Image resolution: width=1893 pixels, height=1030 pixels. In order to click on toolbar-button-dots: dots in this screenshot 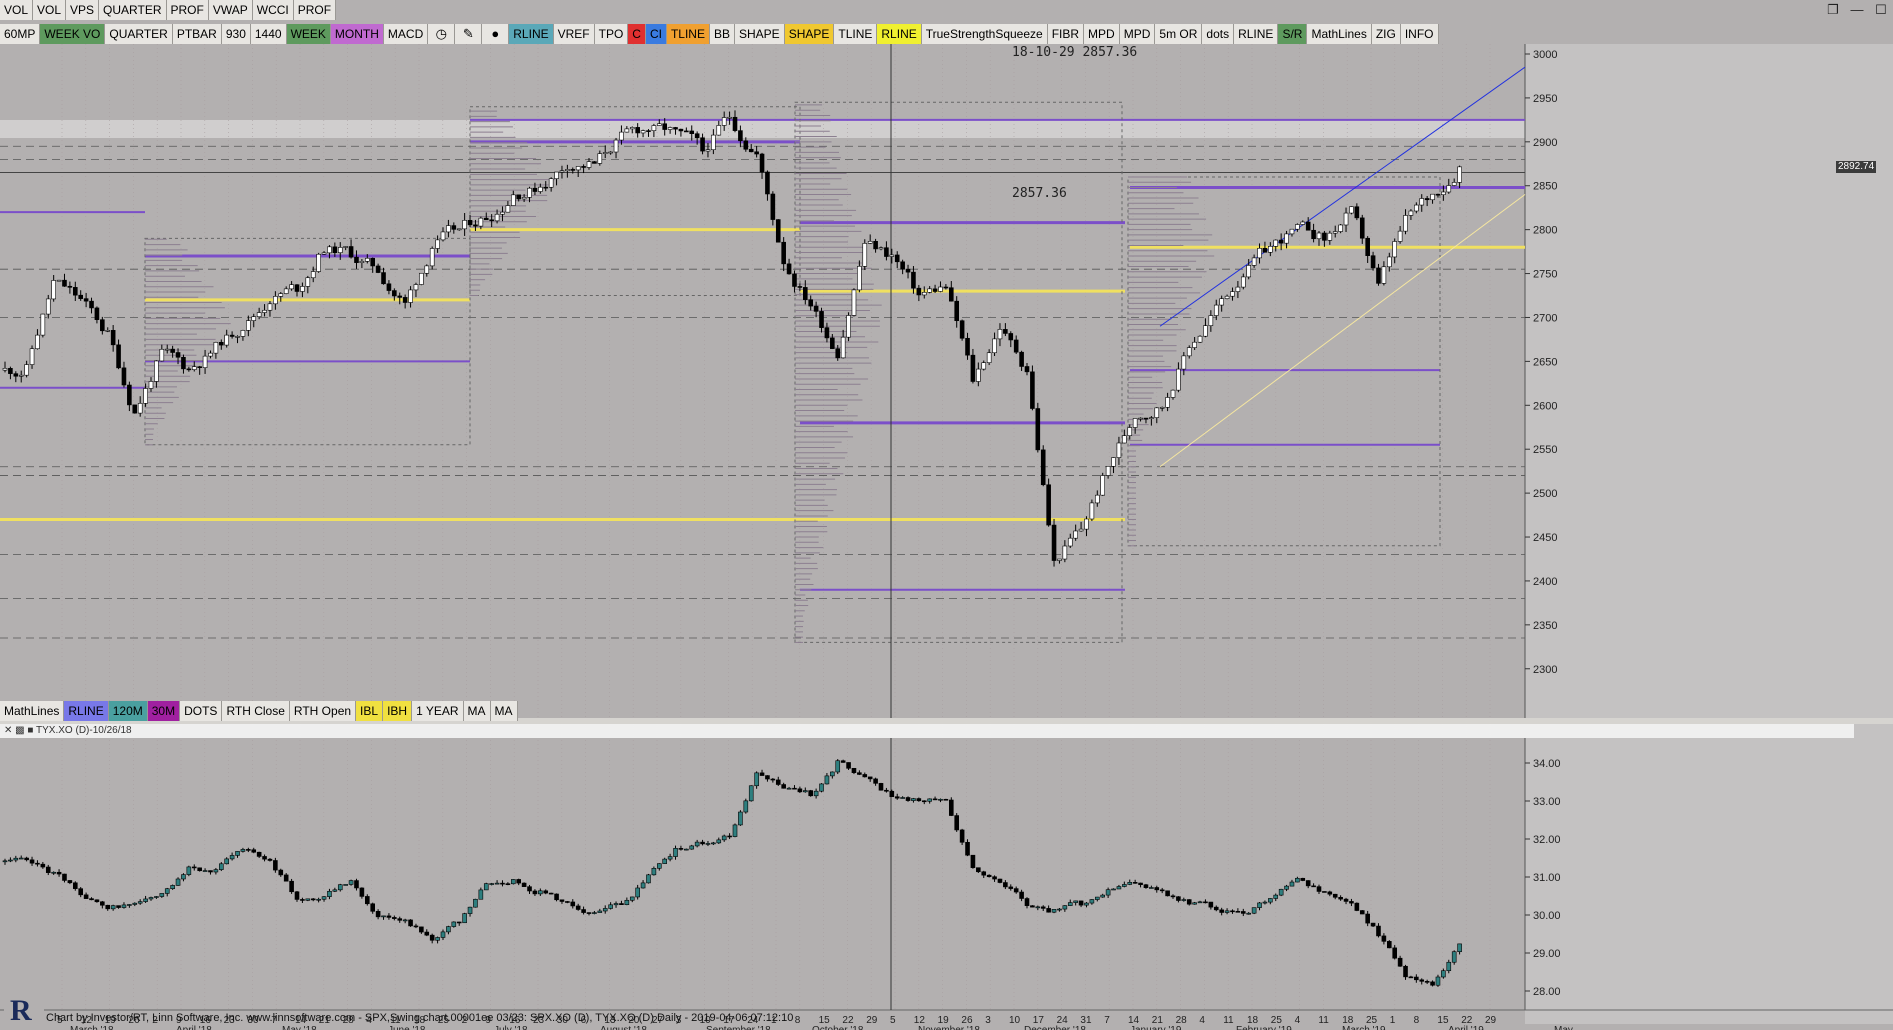, I will do `click(1218, 34)`.